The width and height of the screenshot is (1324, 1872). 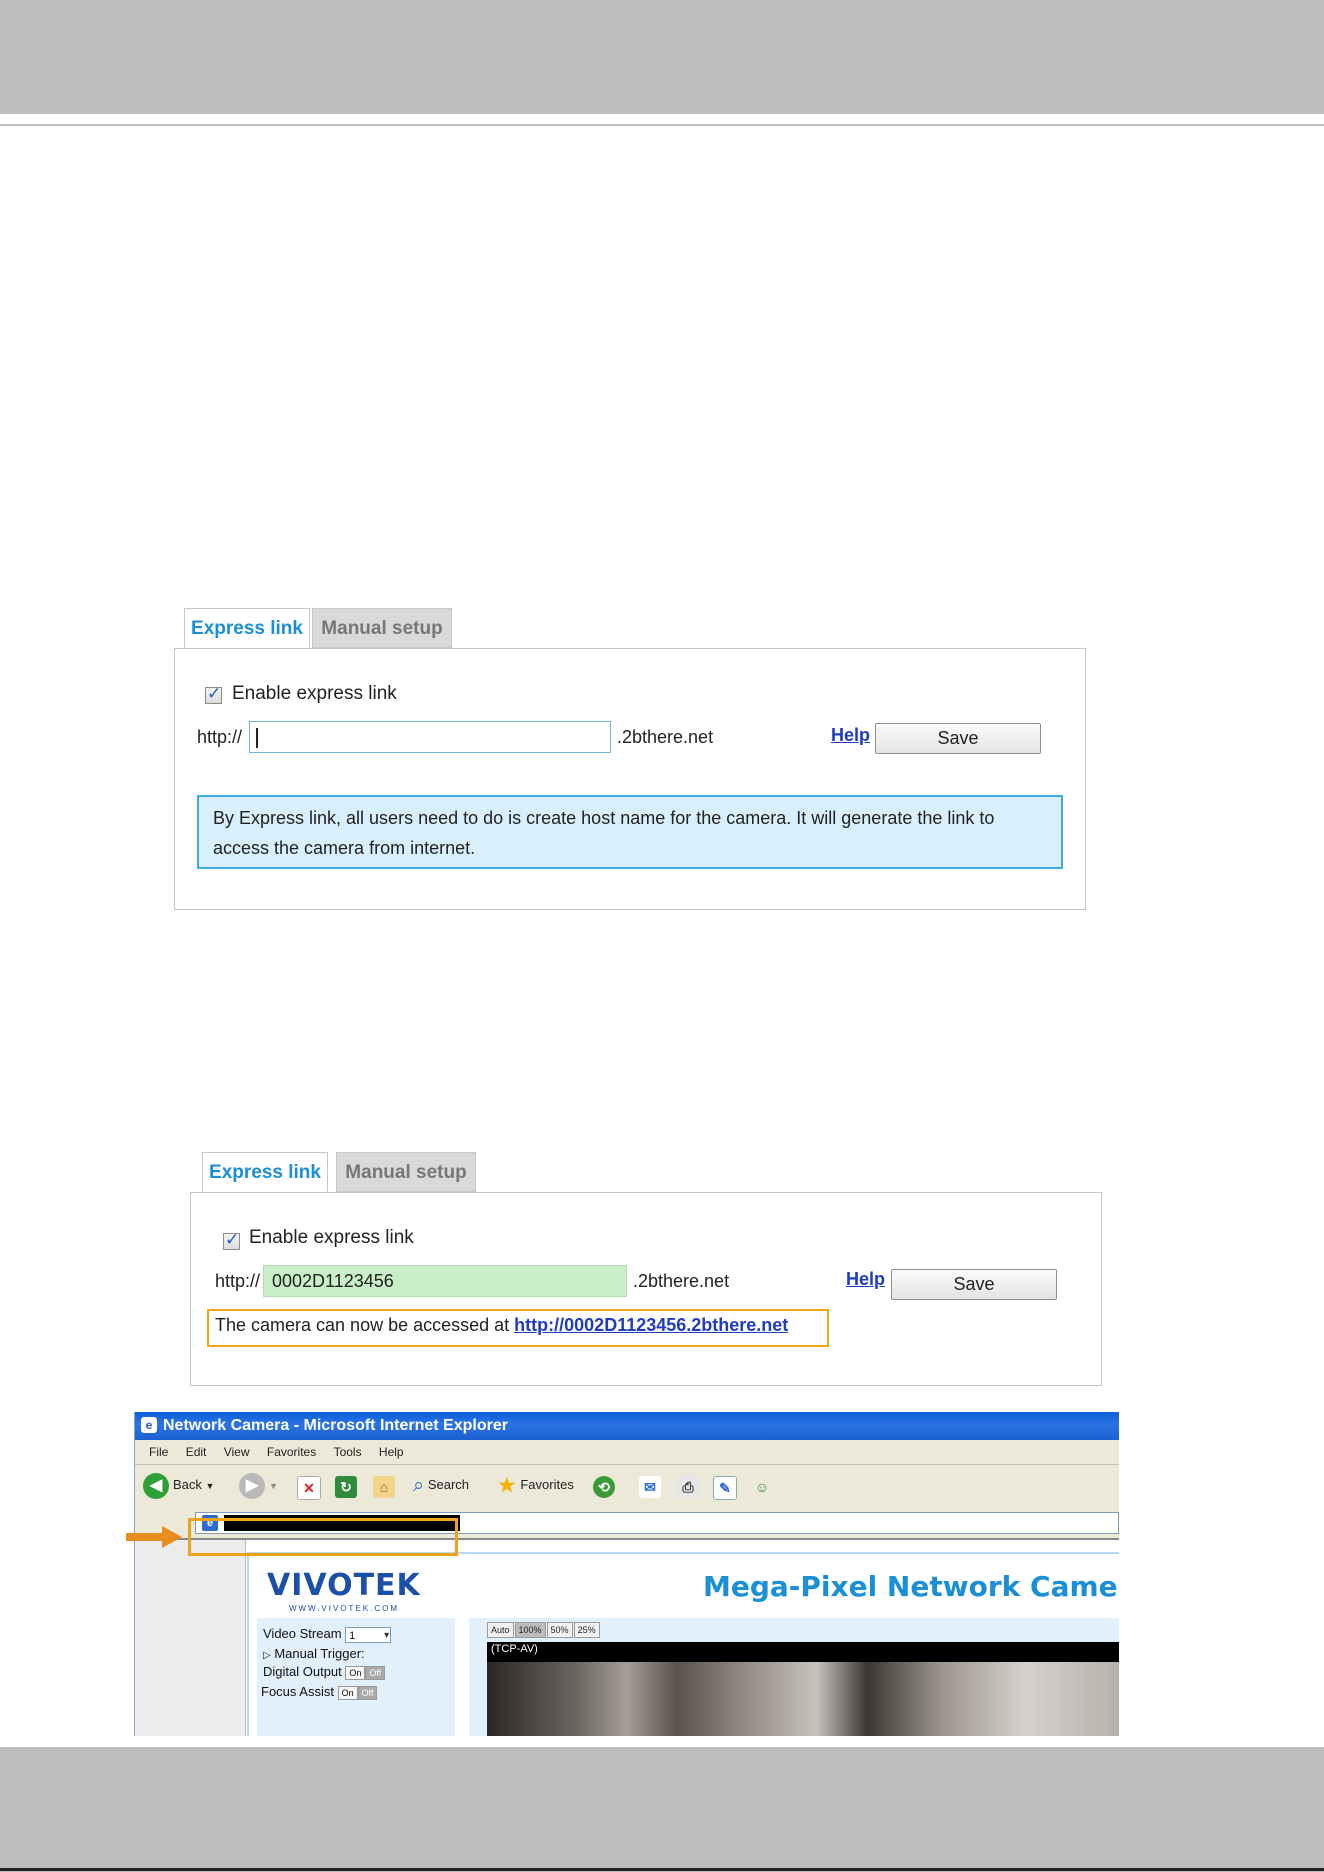 I want to click on pointer-arrow, so click(x=154, y=1537).